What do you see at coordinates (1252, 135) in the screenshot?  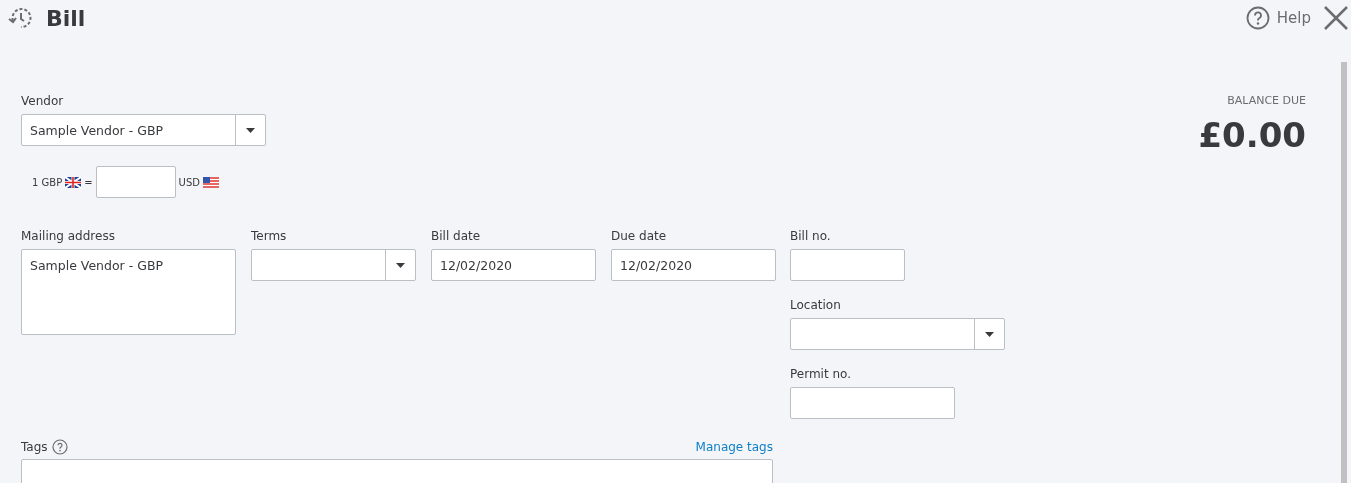 I see `balance-amount: £0.00` at bounding box center [1252, 135].